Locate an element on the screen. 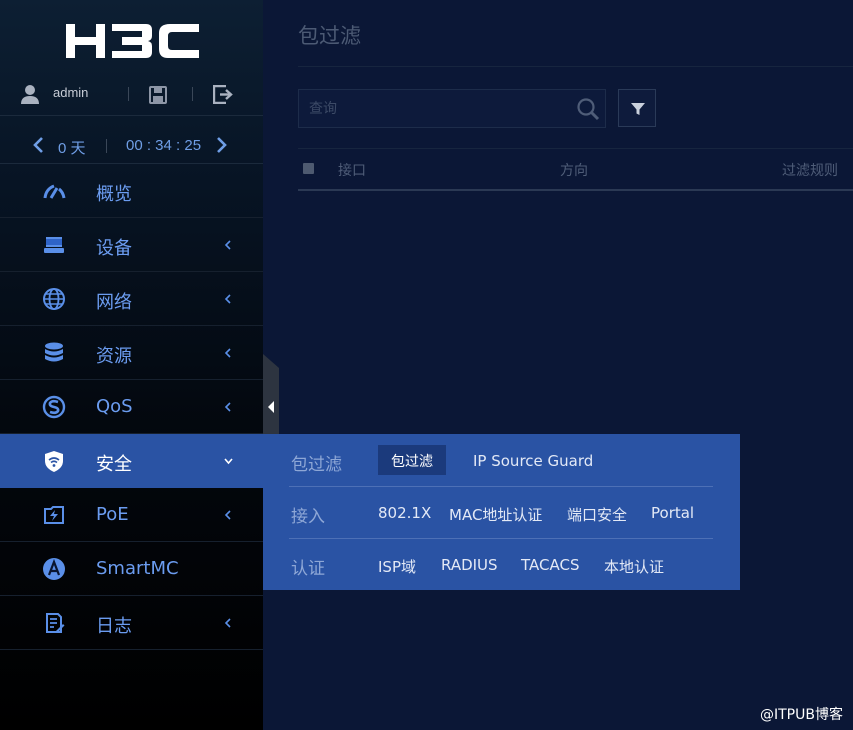 The height and width of the screenshot is (730, 853). submenu-category: 接入 is located at coordinates (308, 517).